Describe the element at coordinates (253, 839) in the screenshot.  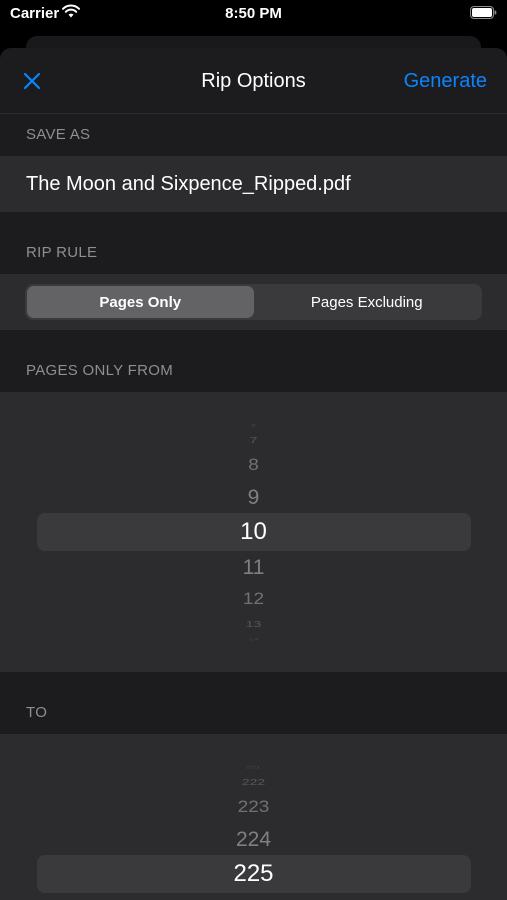
I see `picker-value: 224` at that location.